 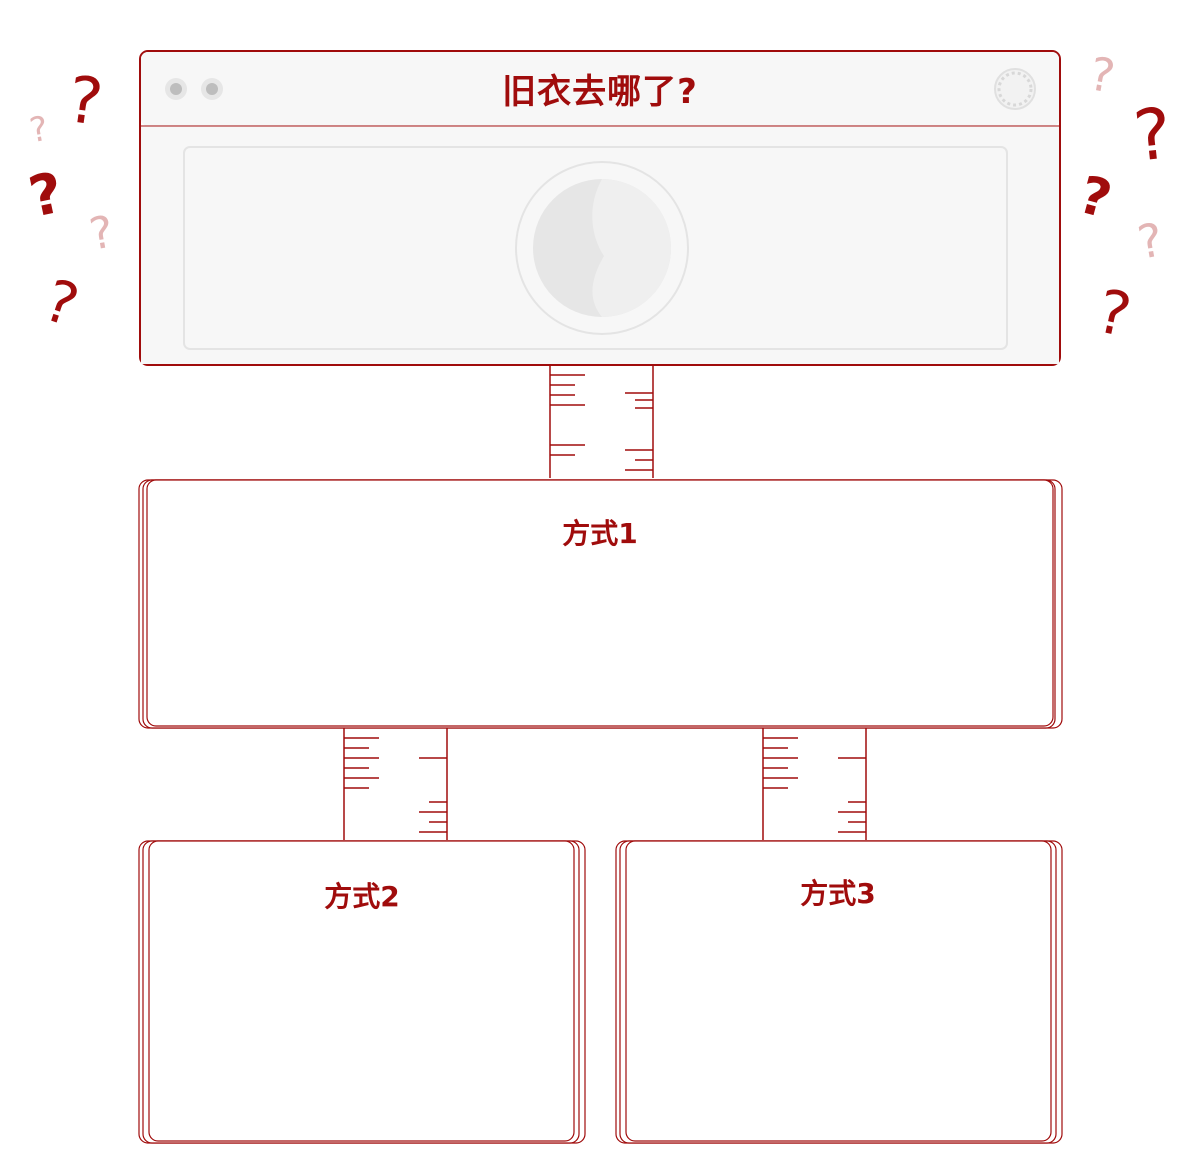 I want to click on washing-machine-drum-icon, so click(x=602, y=248).